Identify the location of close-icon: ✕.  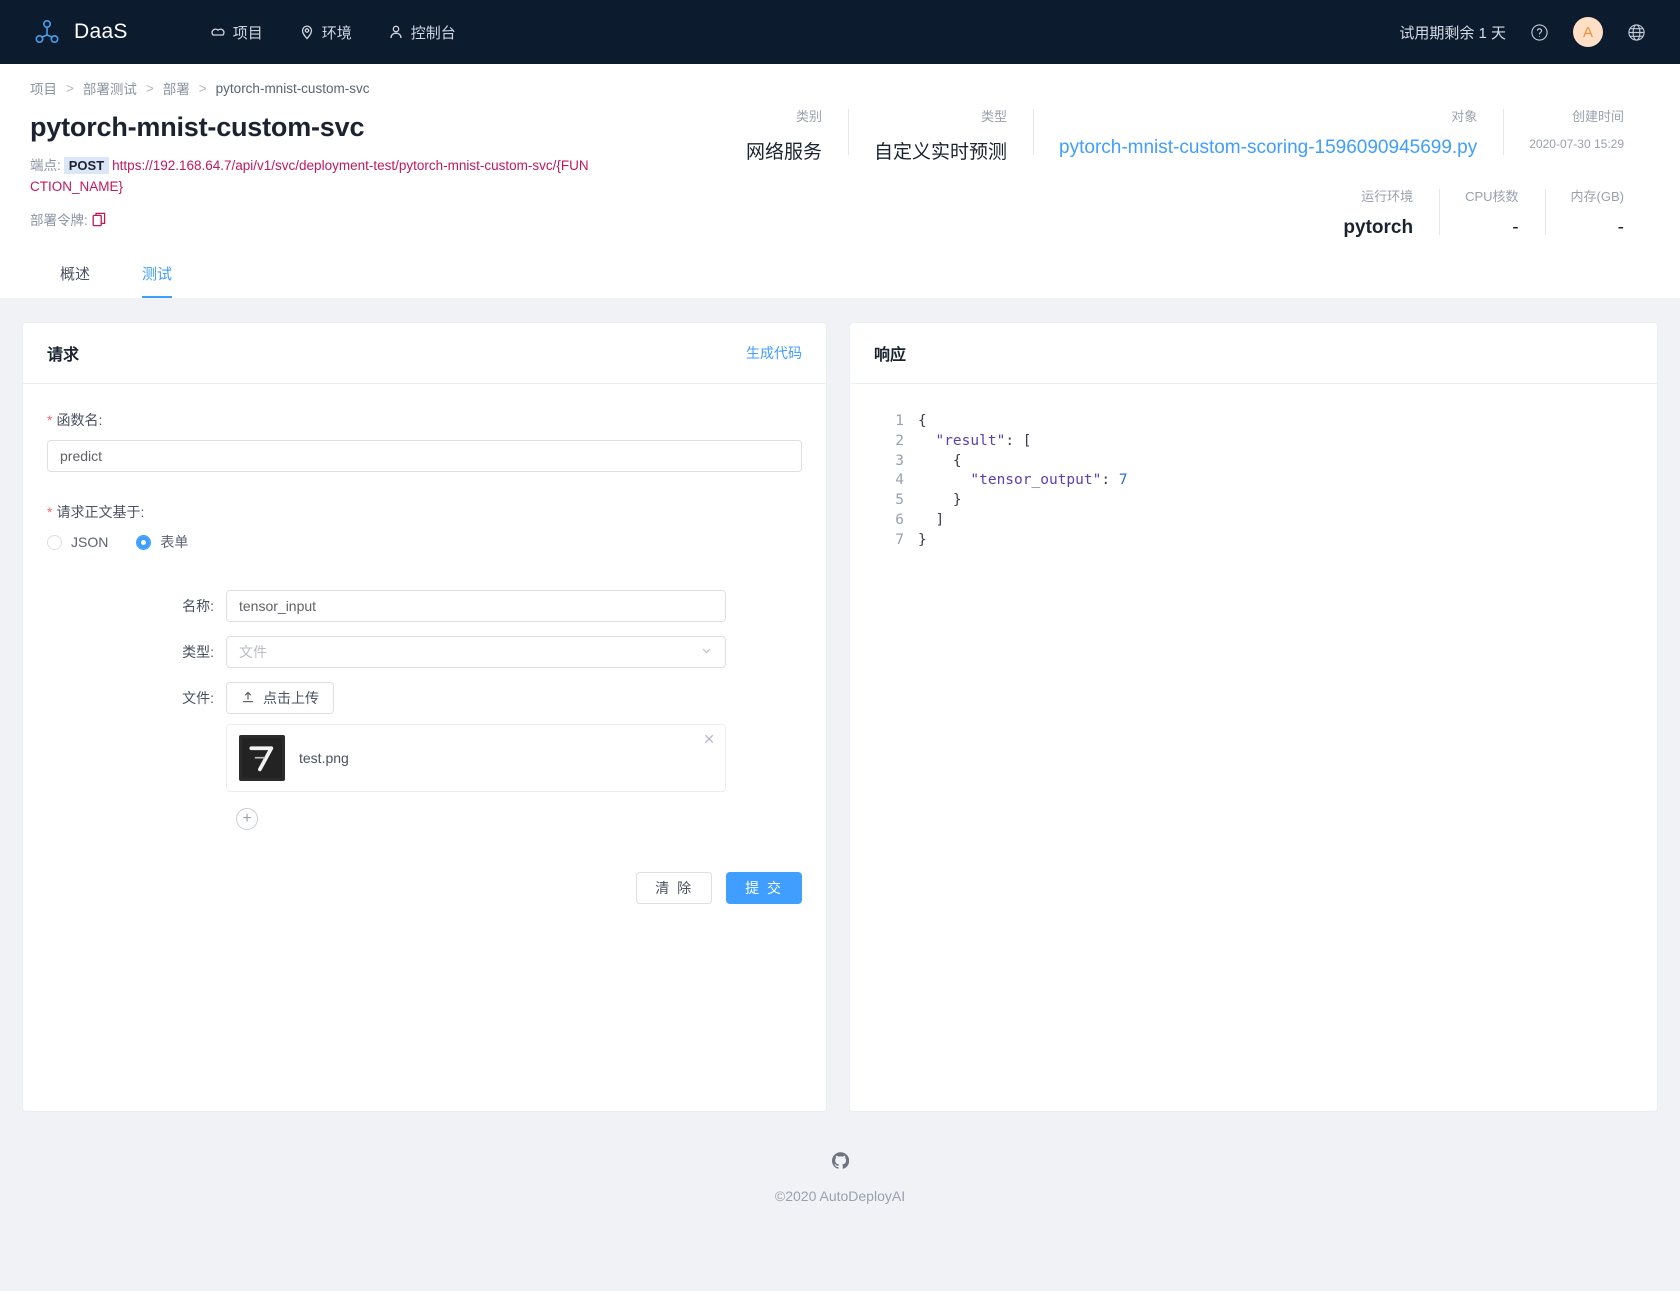
(709, 739).